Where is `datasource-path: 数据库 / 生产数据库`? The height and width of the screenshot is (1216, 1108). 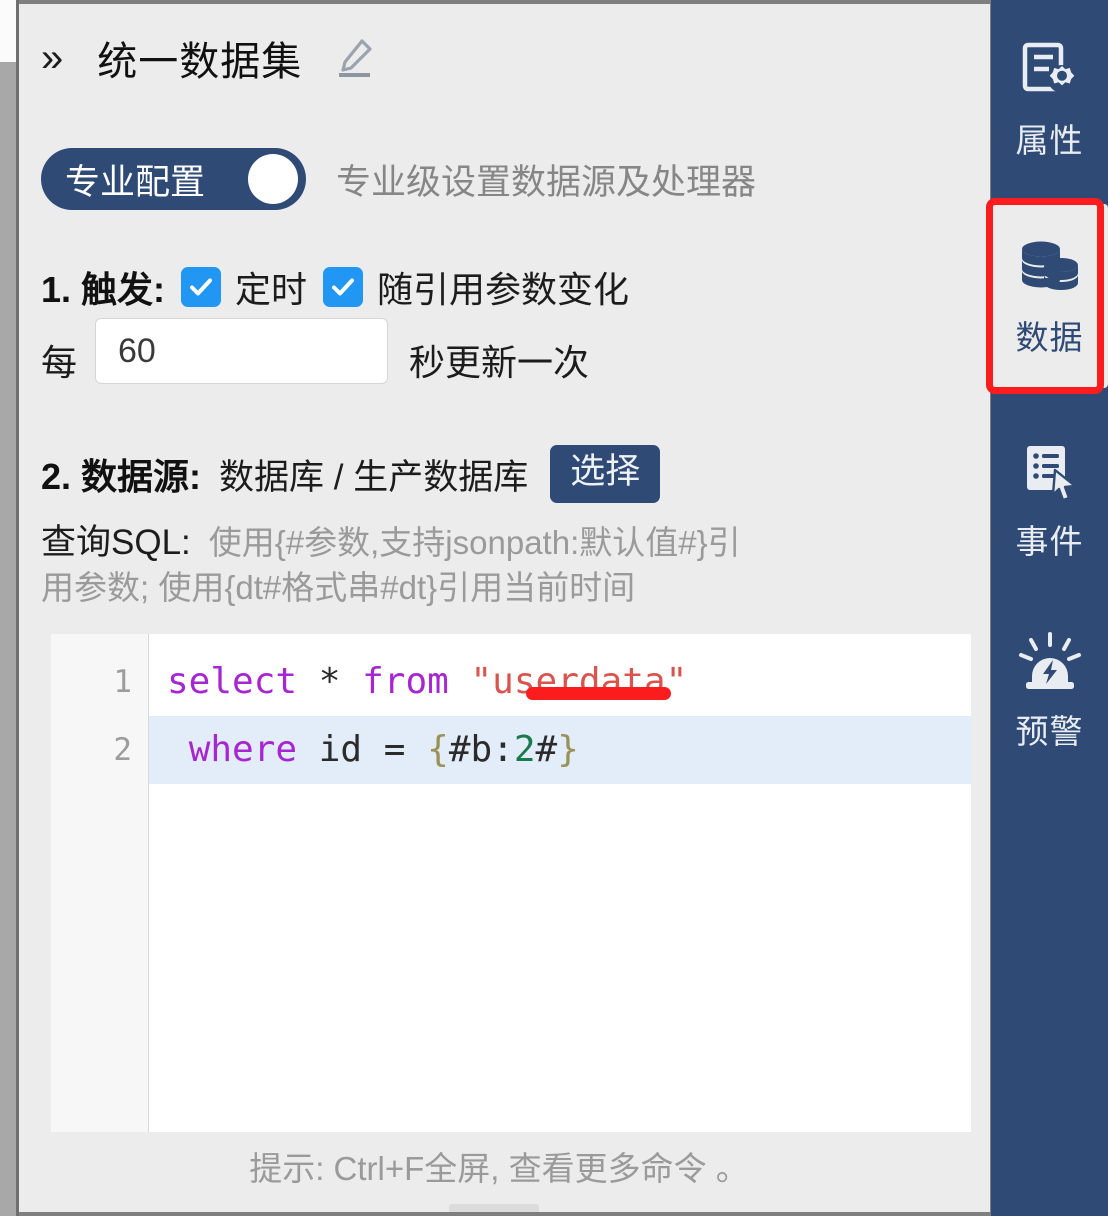
datasource-path: 数据库 / 生产数据库 is located at coordinates (374, 477).